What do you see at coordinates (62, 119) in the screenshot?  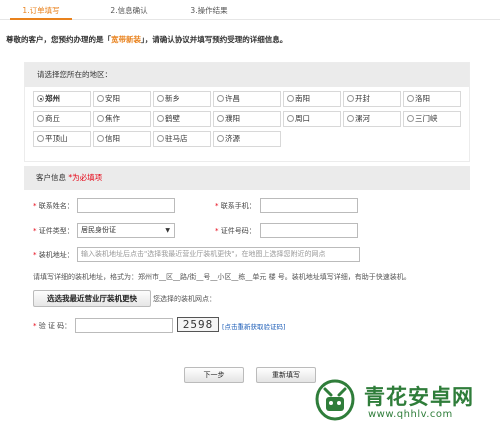 I see `region-option: 商丘` at bounding box center [62, 119].